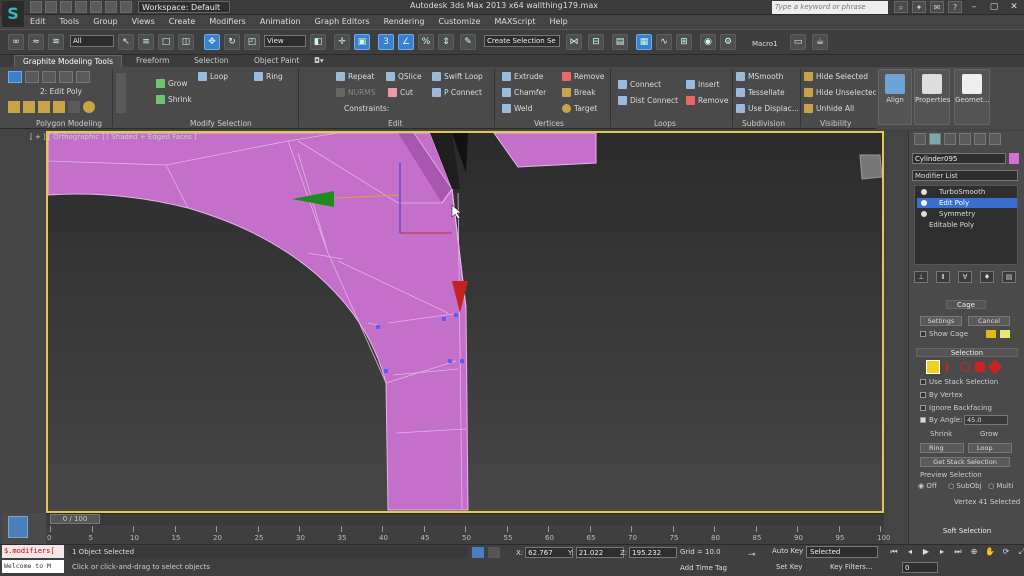 This screenshot has height=576, width=1024. Describe the element at coordinates (967, 203) in the screenshot. I see `stack-item-edit-poly: Edit Poly` at that location.